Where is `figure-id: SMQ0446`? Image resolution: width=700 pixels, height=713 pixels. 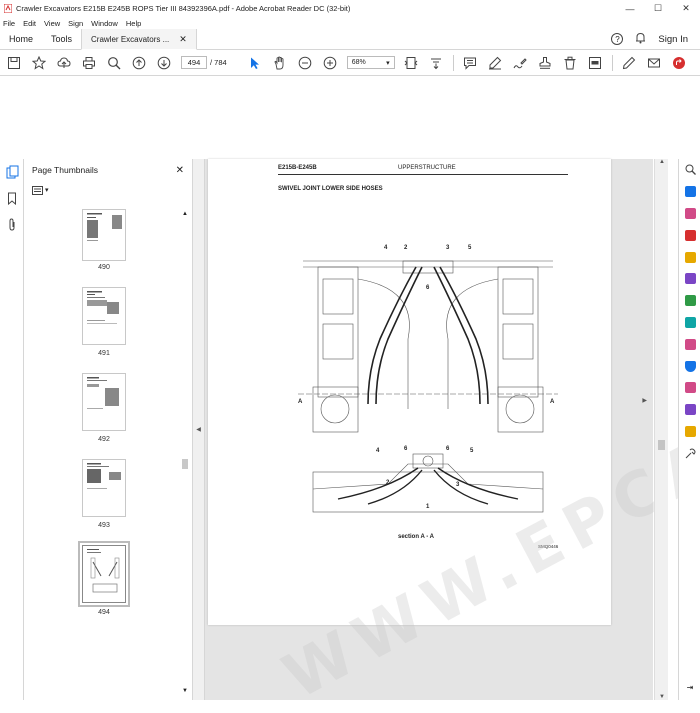 figure-id: SMQ0446 is located at coordinates (548, 546).